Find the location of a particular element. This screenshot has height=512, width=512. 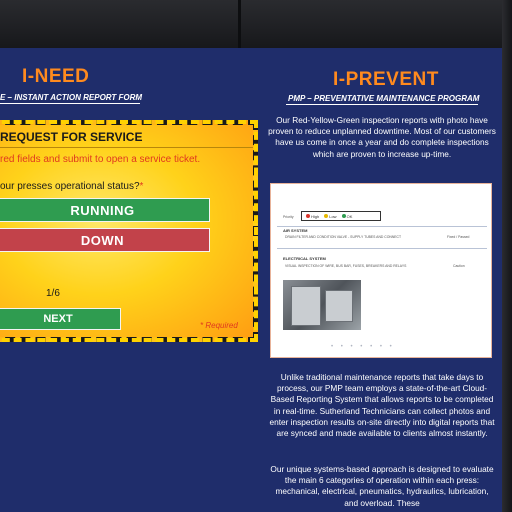

i-prevent-subtitle: PMP – PREVENTATIVE MAINTENANCE PROGRAM is located at coordinates (384, 98).